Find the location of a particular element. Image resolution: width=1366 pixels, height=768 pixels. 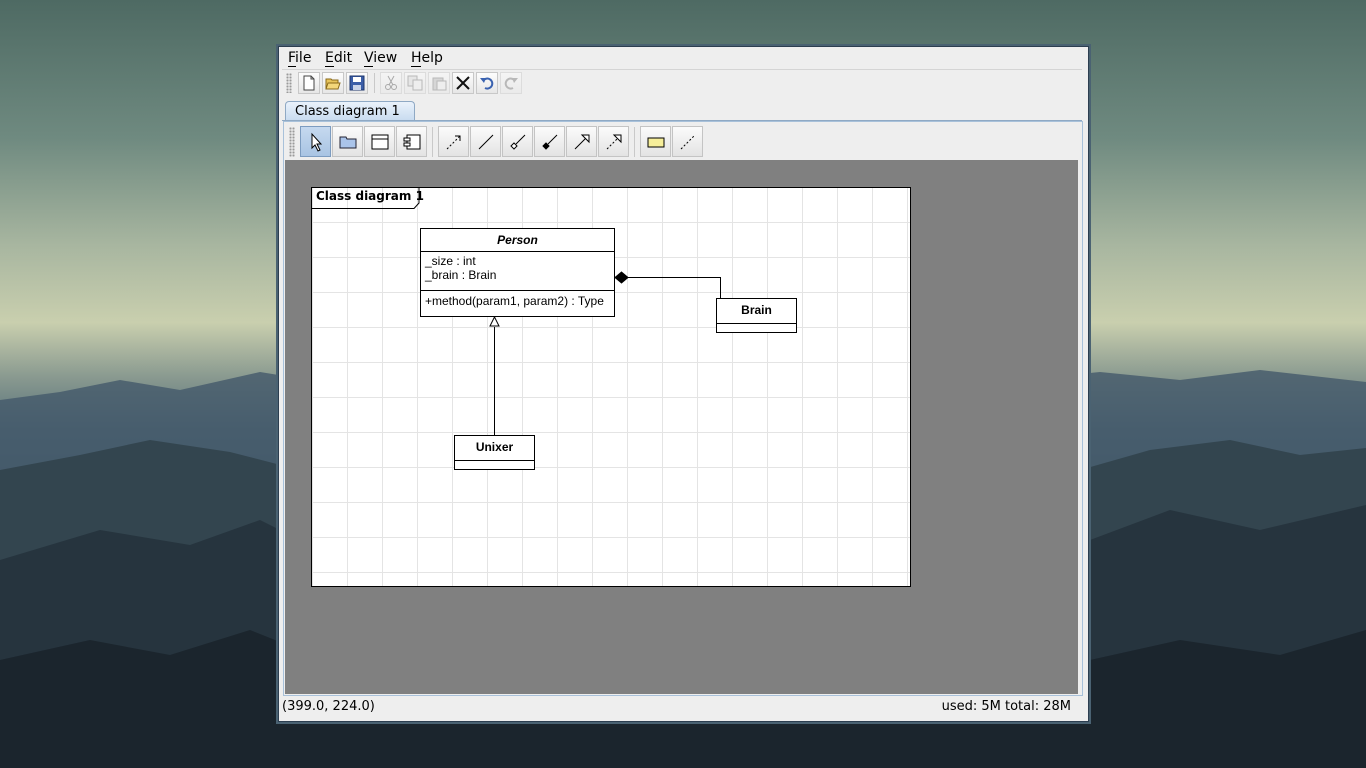

component-icon is located at coordinates (412, 142).